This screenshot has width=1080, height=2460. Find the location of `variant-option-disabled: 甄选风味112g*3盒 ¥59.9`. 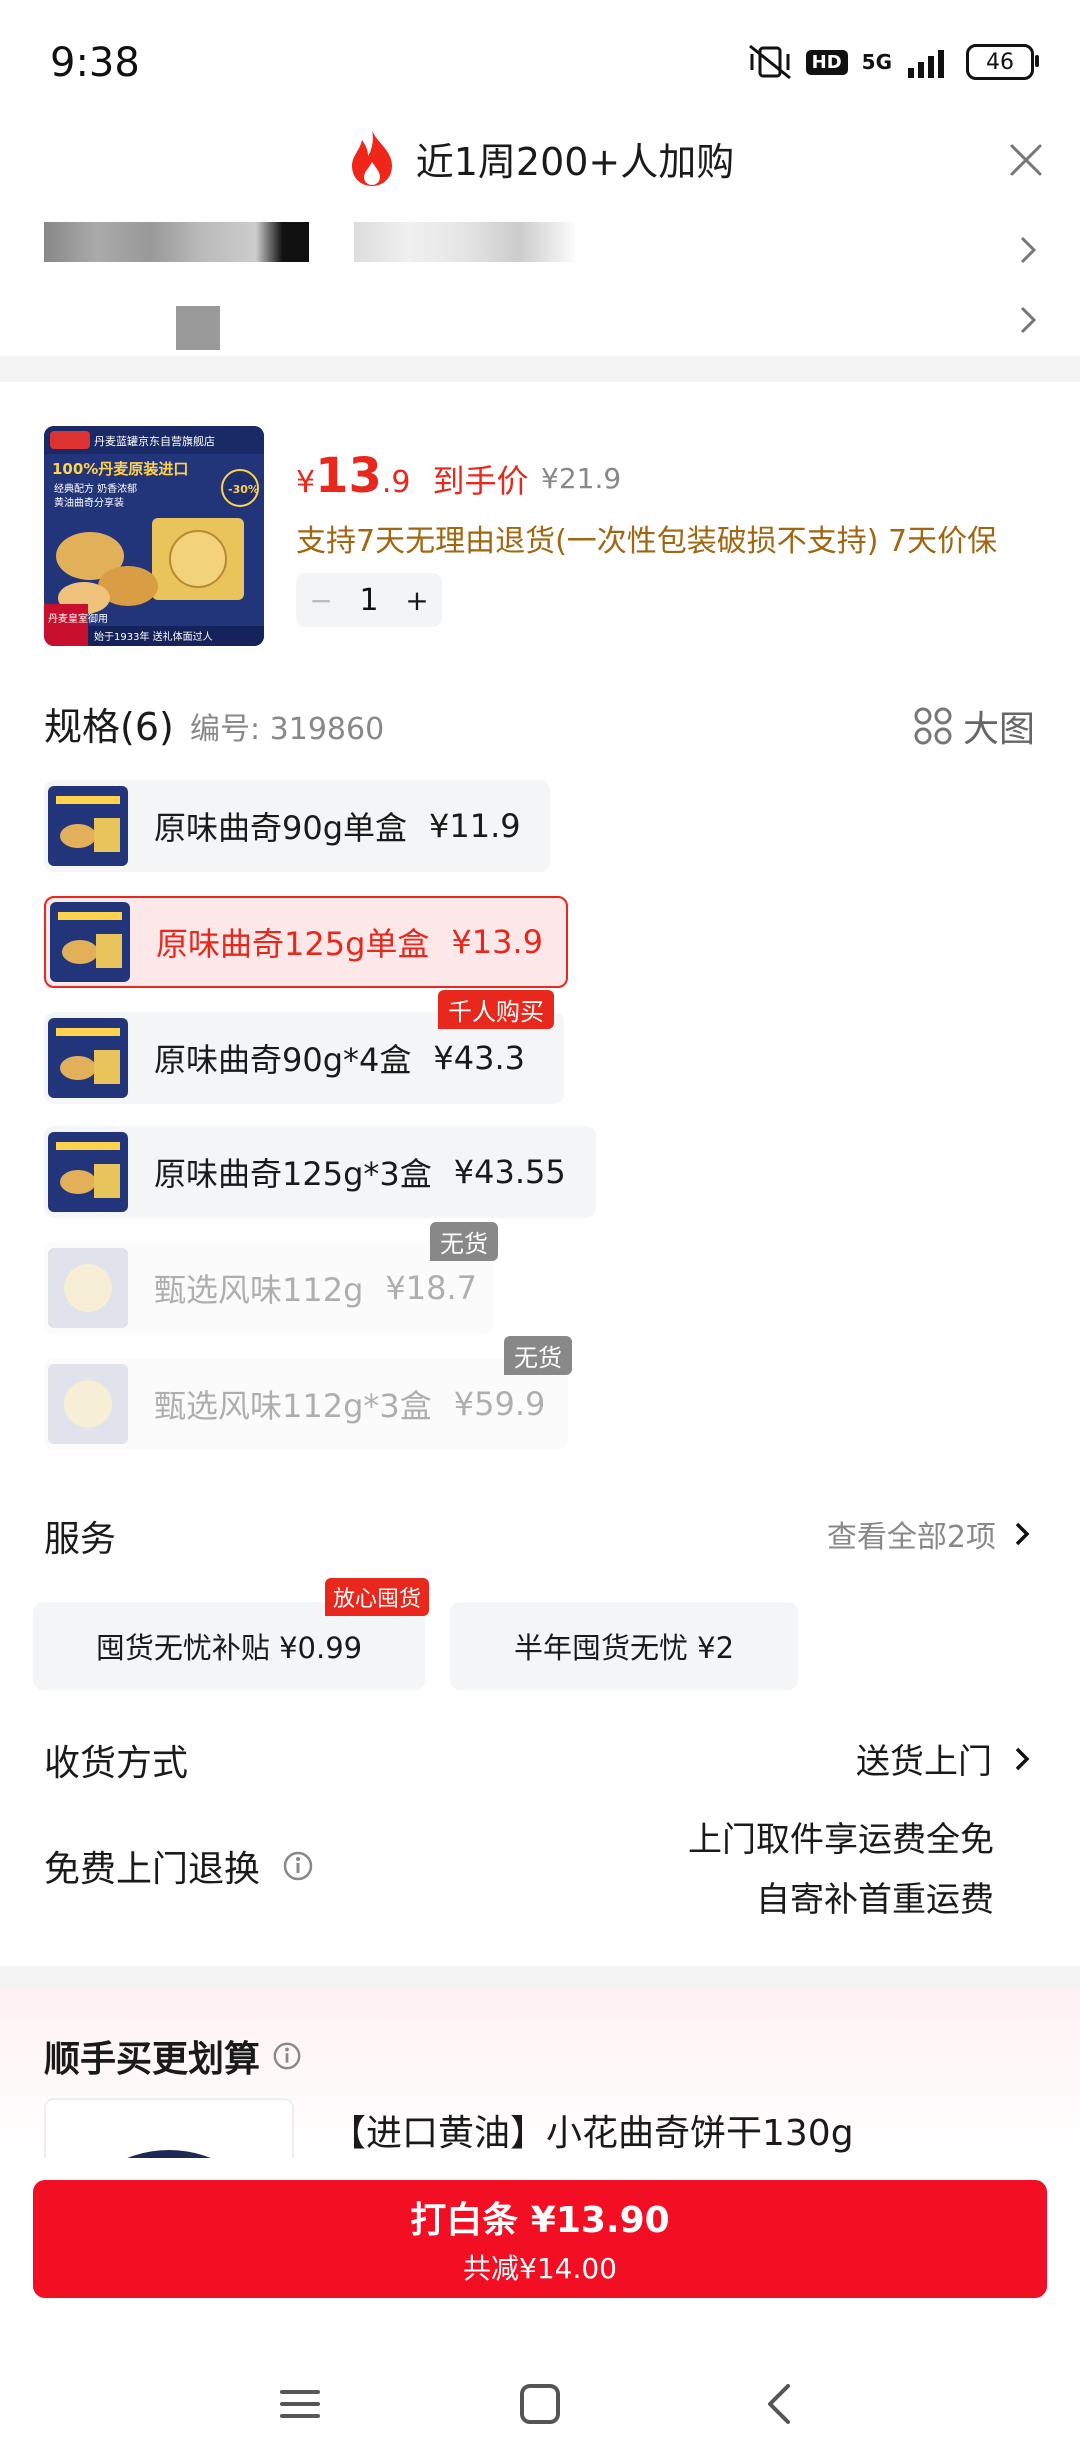

variant-option-disabled: 甄选风味112g*3盒 ¥59.9 is located at coordinates (306, 1404).